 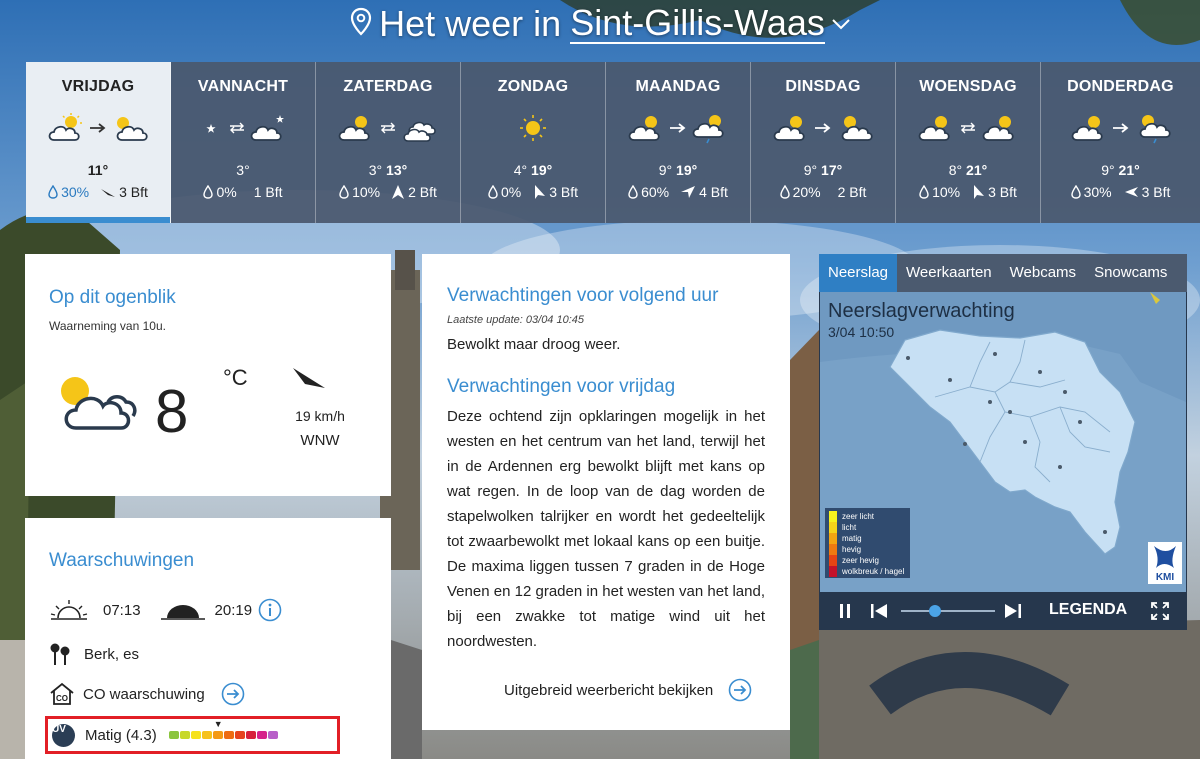 I want to click on day-temps: 11°, so click(x=98, y=170).